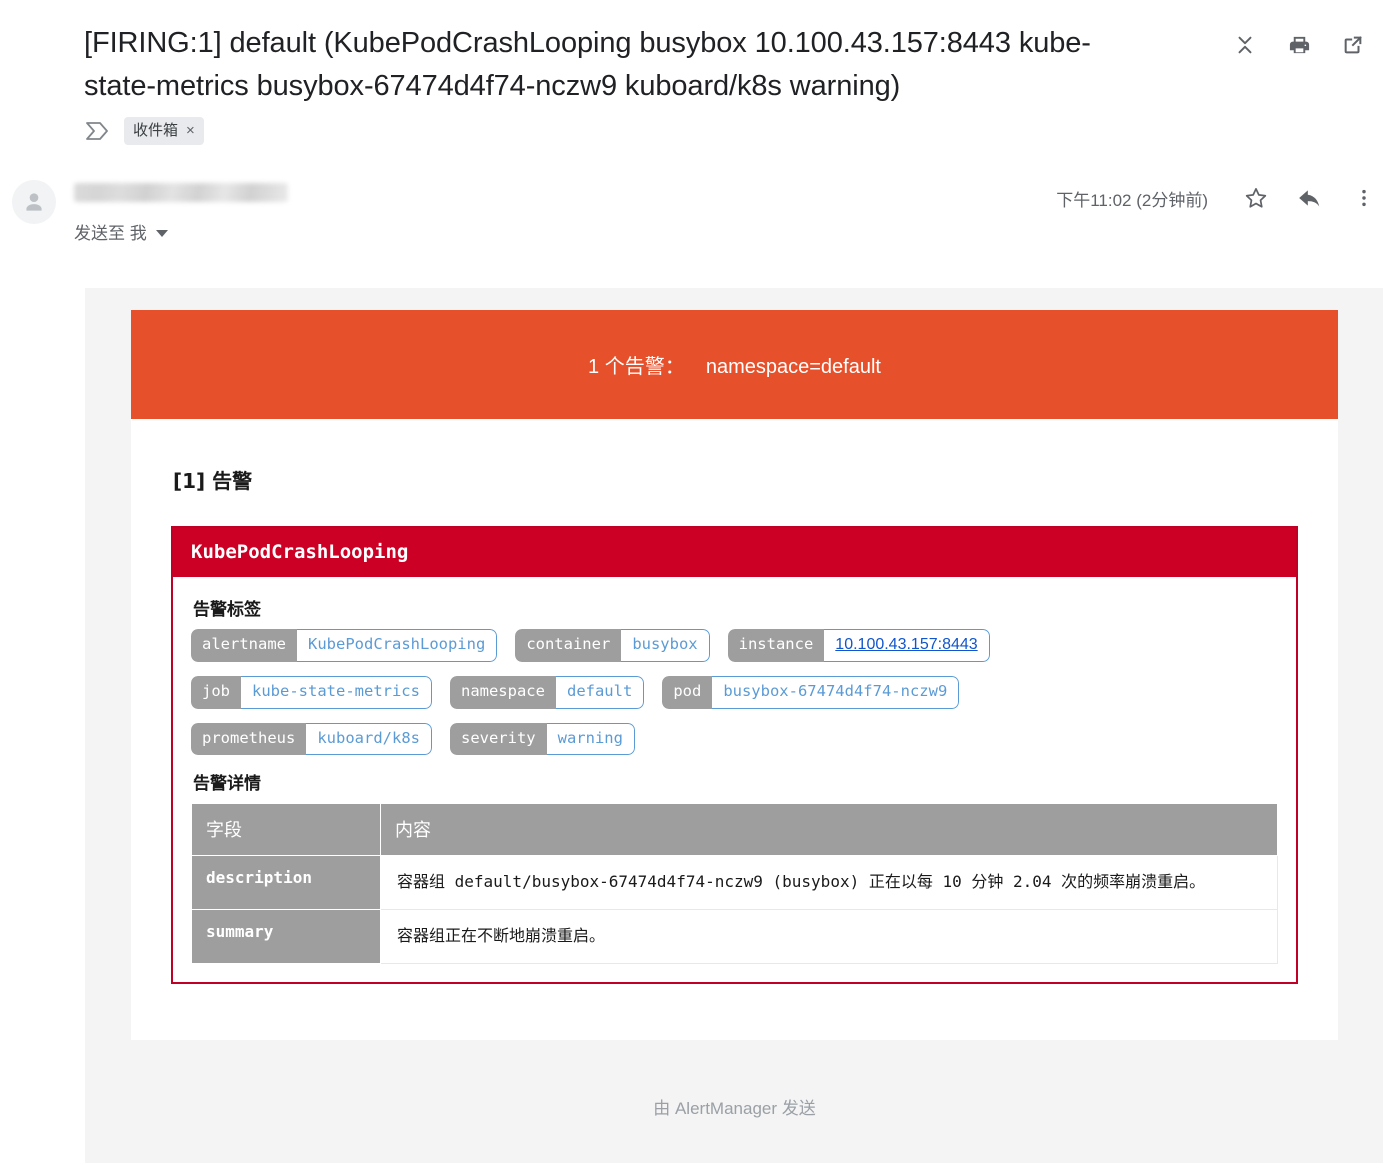  I want to click on label-pill-value: kube-state-metrics, so click(336, 692).